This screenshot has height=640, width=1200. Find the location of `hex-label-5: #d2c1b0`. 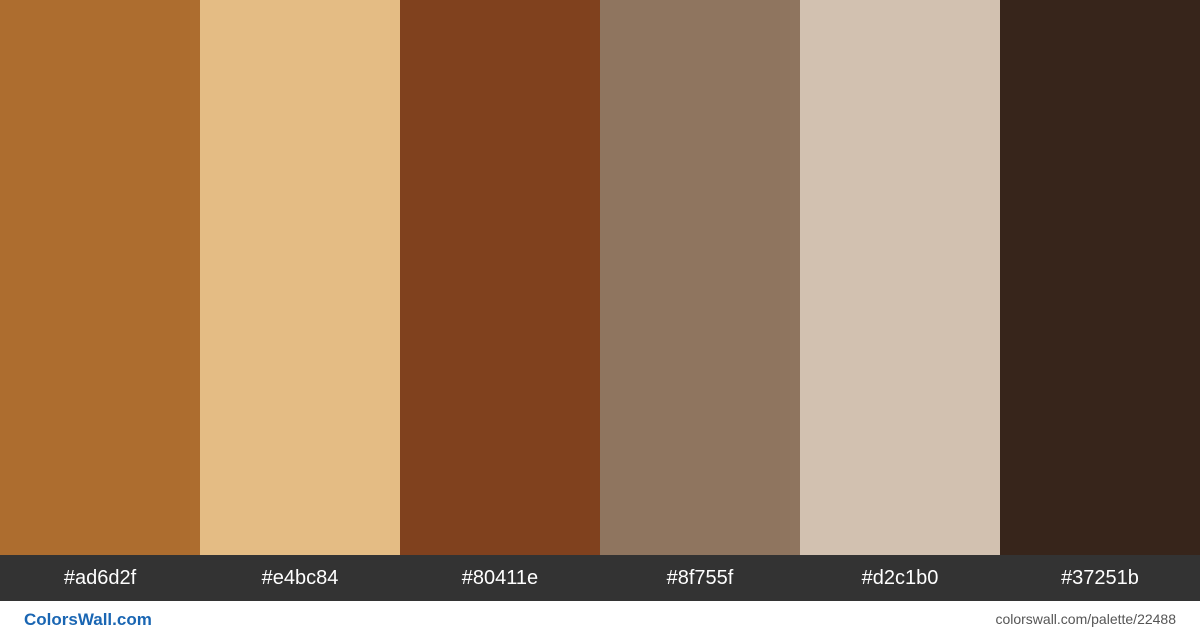

hex-label-5: #d2c1b0 is located at coordinates (900, 578).